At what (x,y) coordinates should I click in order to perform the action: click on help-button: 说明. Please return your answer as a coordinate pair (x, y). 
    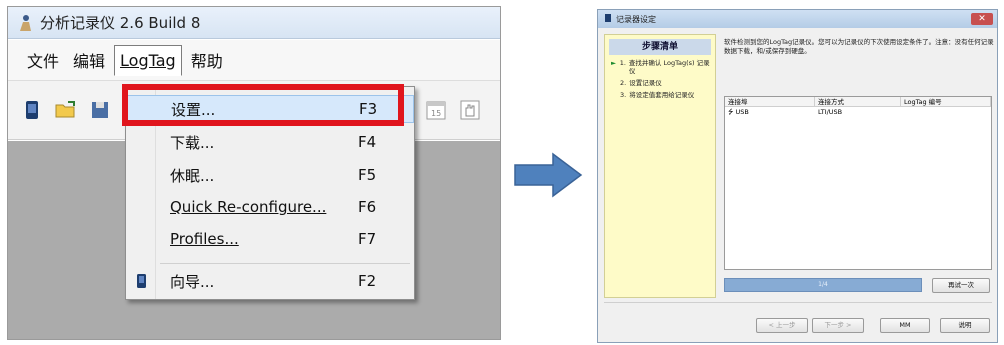
    Looking at the image, I should click on (965, 325).